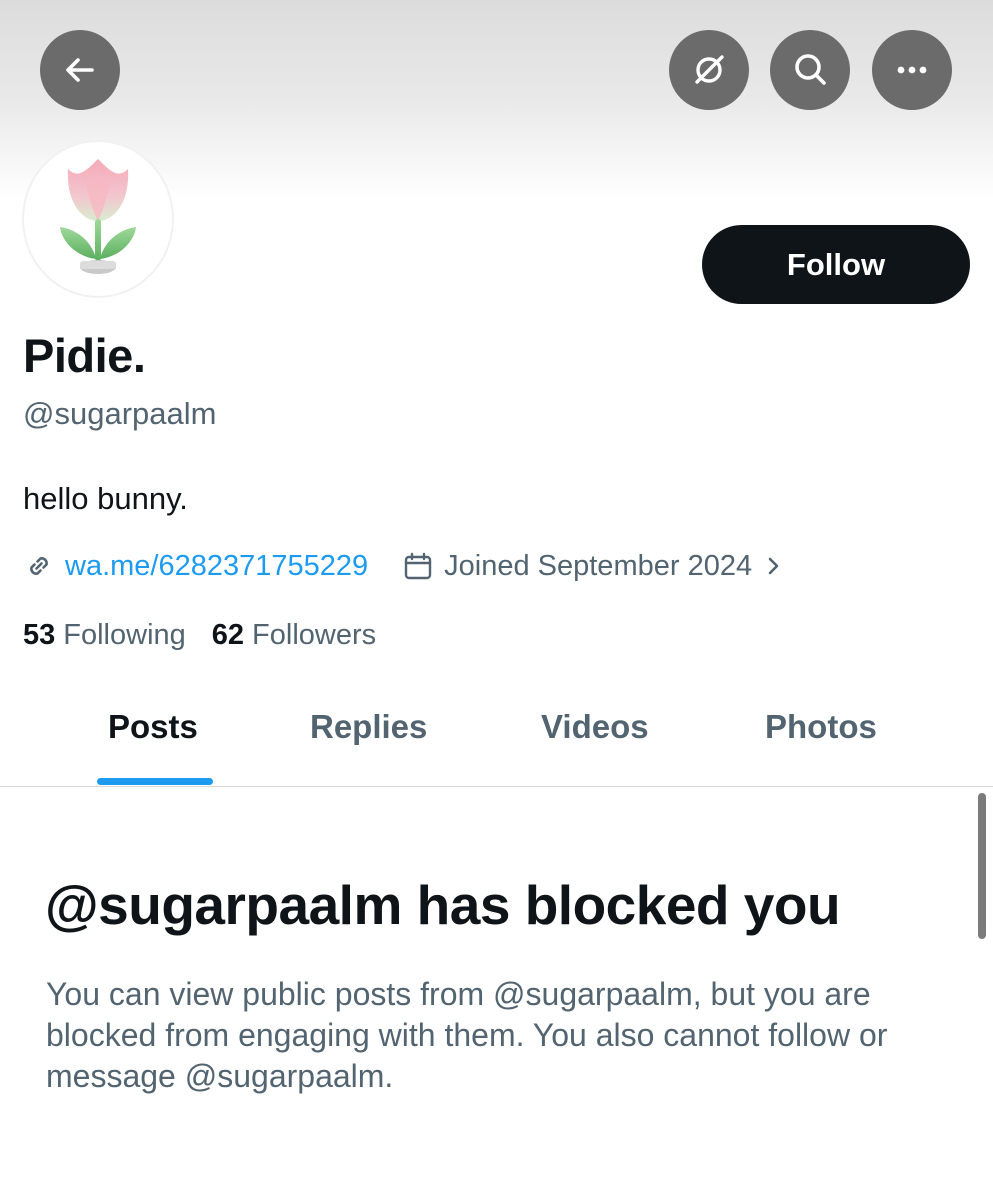 Image resolution: width=993 pixels, height=1200 pixels. Describe the element at coordinates (418, 566) in the screenshot. I see `calendar-icon` at that location.